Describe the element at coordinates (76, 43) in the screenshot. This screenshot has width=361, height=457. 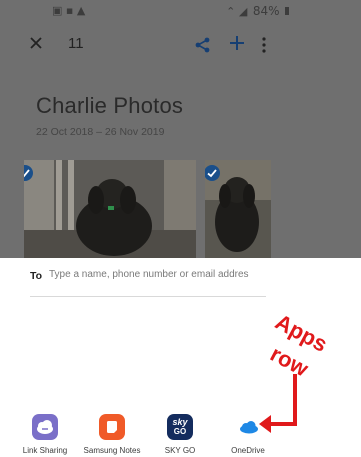
I see `selected-count: 11` at that location.